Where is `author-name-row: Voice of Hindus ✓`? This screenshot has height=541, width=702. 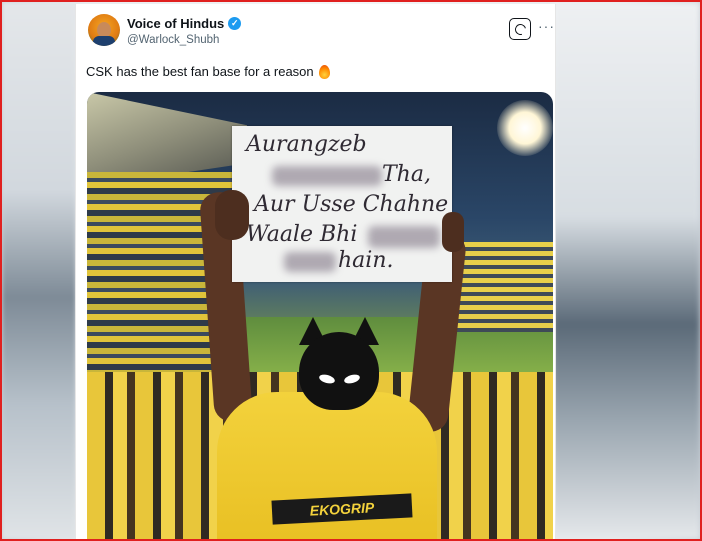
author-name-row: Voice of Hindus ✓ is located at coordinates (184, 23).